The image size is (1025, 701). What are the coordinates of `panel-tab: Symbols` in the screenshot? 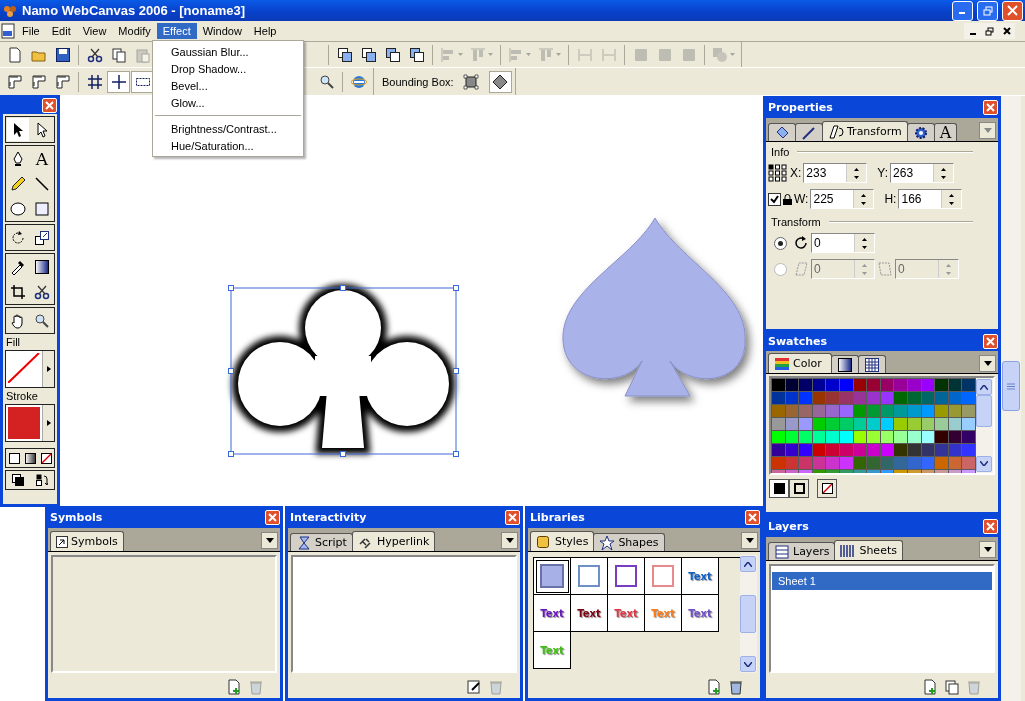 It's located at (87, 541).